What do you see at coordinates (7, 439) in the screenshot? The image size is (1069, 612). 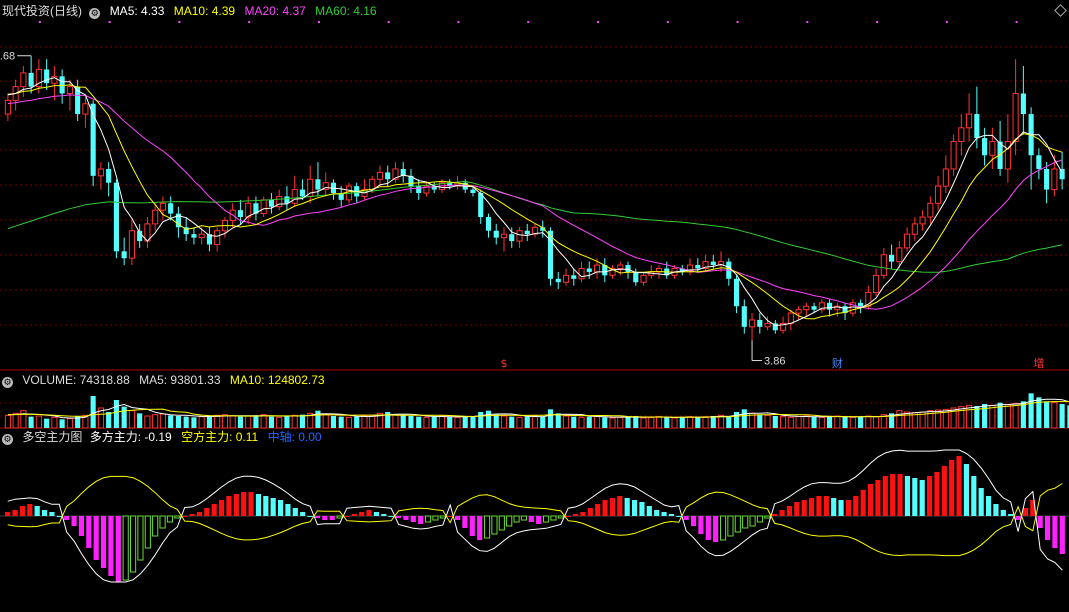 I see `indicator-settings-gear-icon: ⚙` at bounding box center [7, 439].